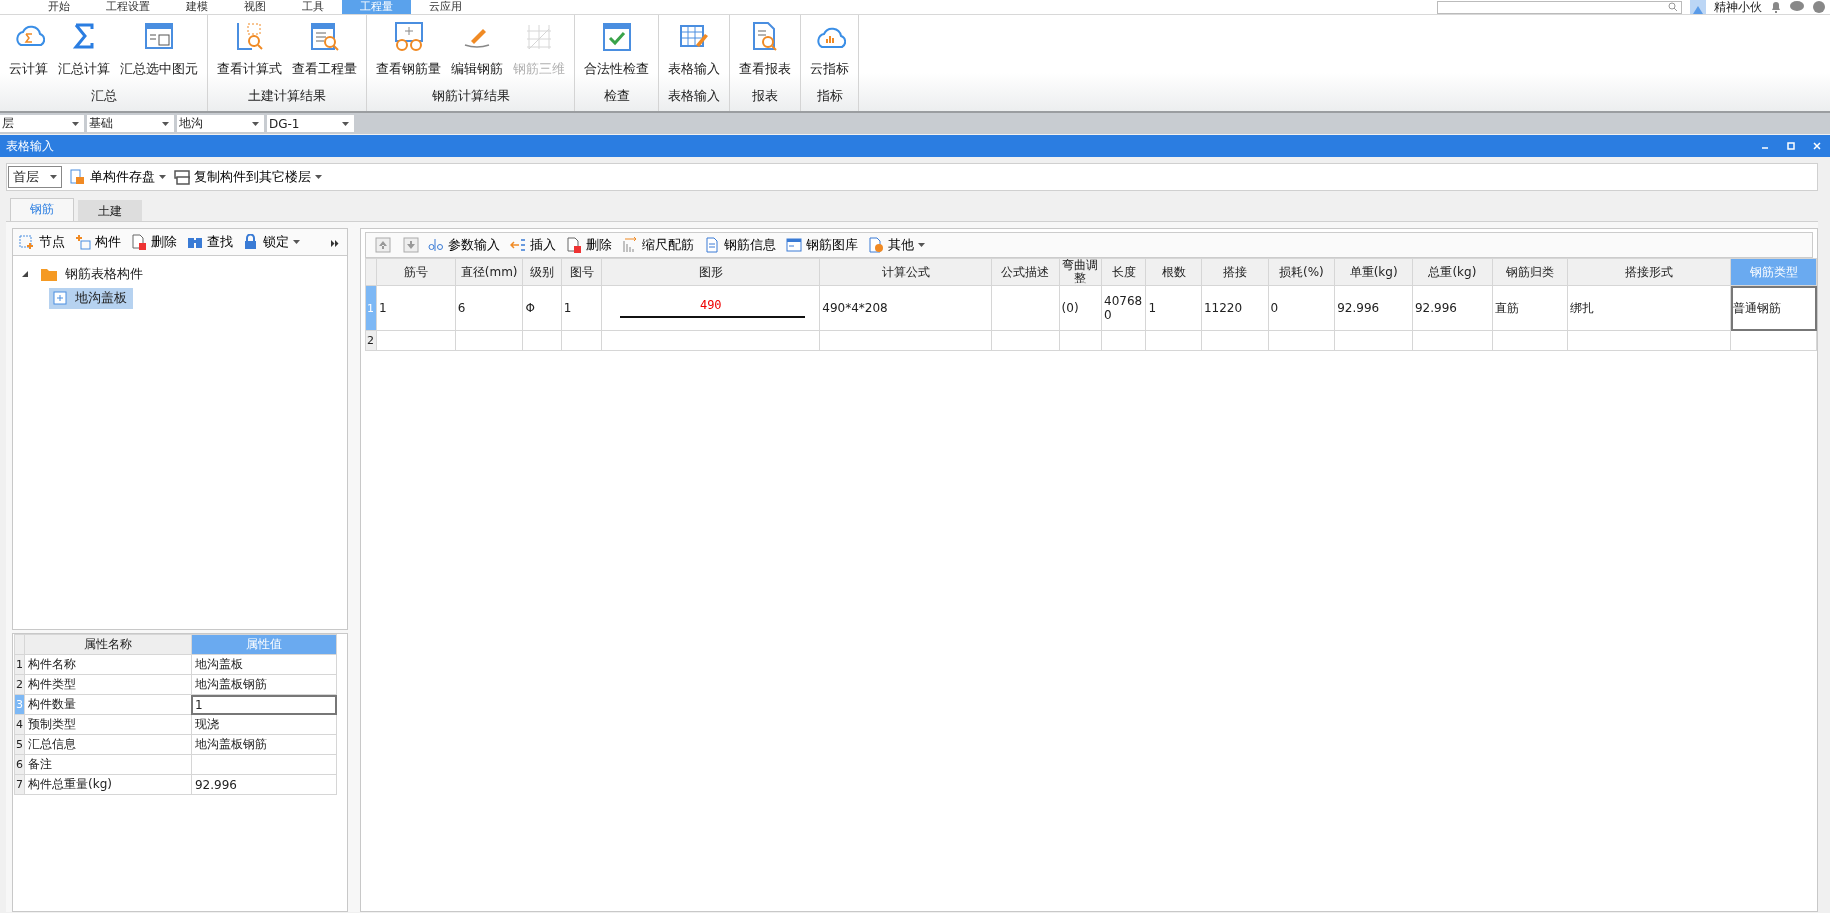 The height and width of the screenshot is (913, 1830). Describe the element at coordinates (824, 245) in the screenshot. I see `toolbar-button: 钢筋图库` at that location.